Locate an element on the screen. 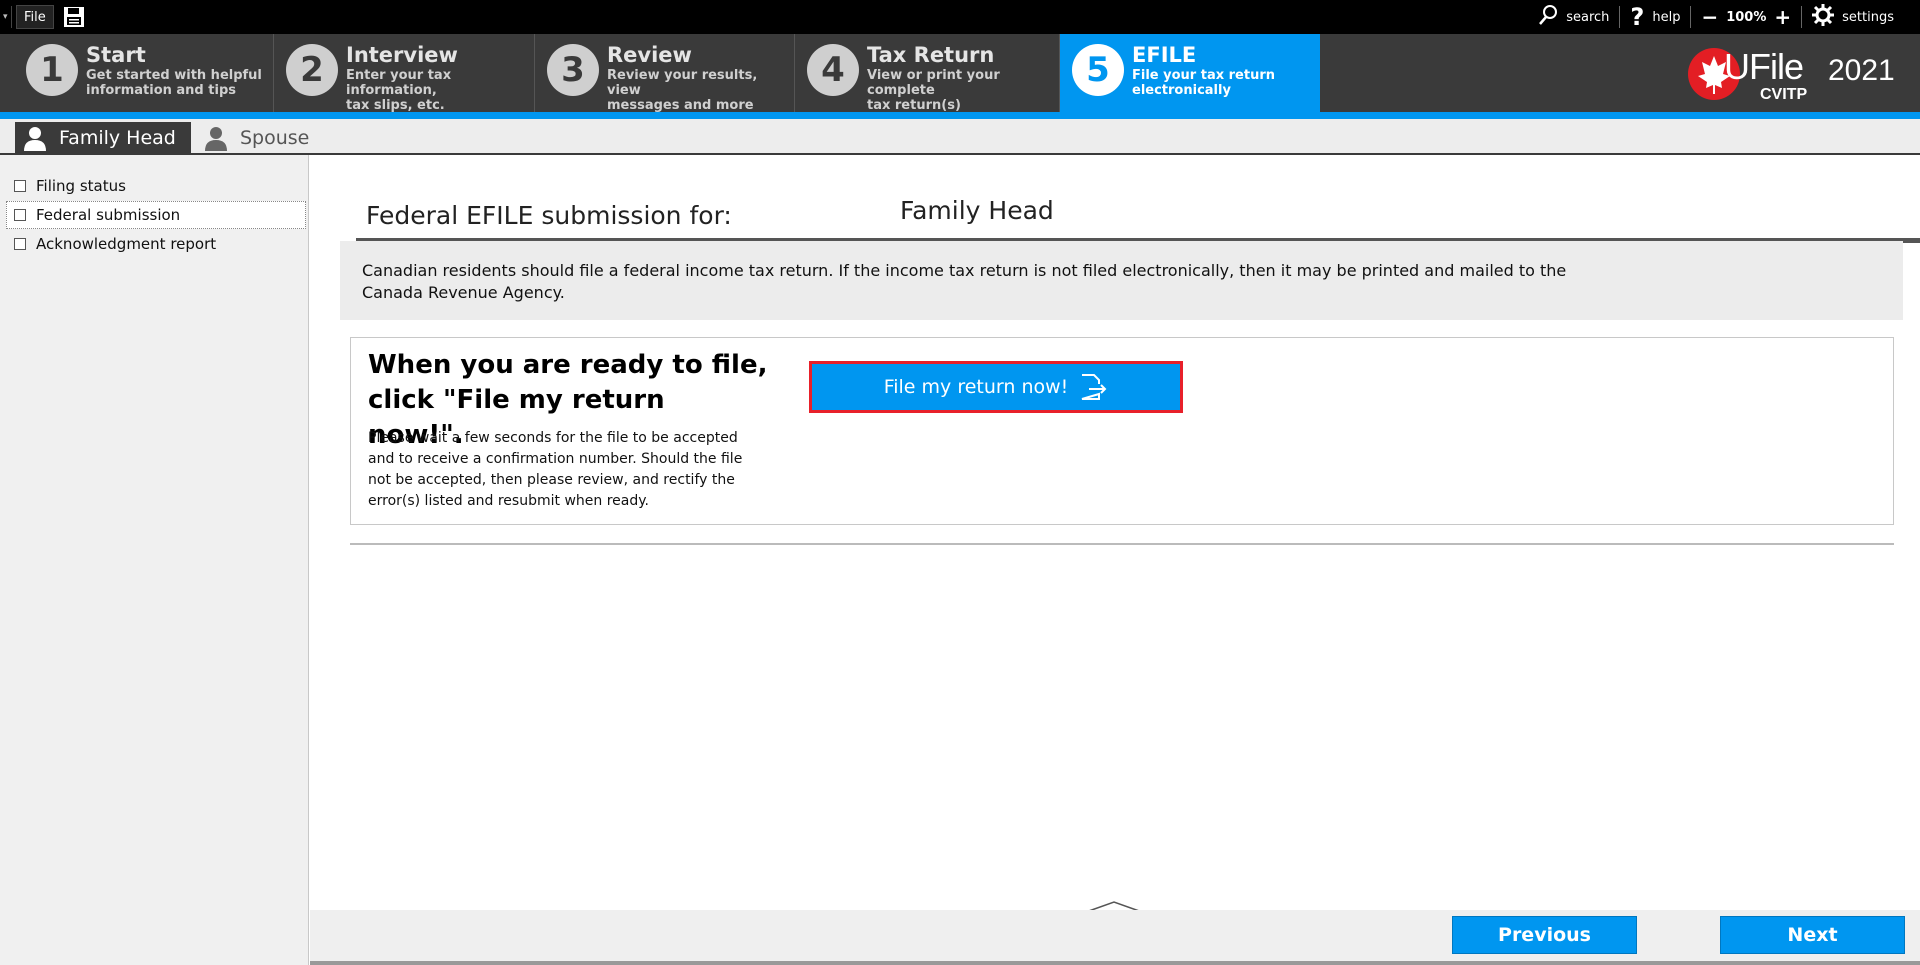  page-title-person: Family Head is located at coordinates (977, 210).